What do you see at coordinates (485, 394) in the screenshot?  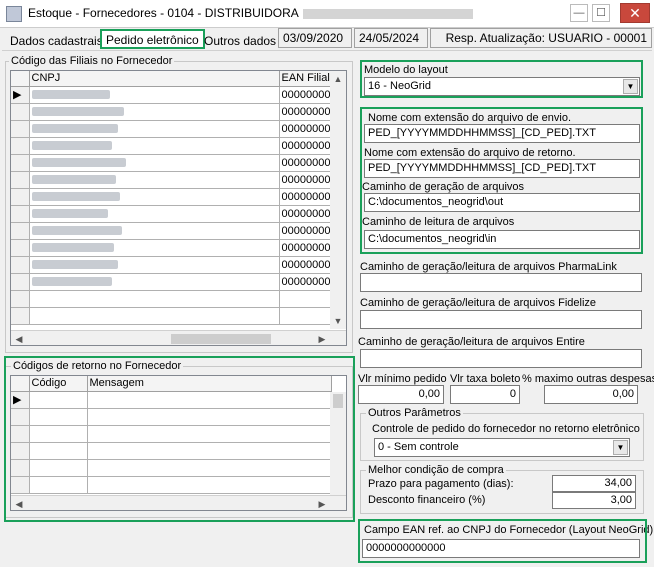 I see `vlr-taxa-field: 0` at bounding box center [485, 394].